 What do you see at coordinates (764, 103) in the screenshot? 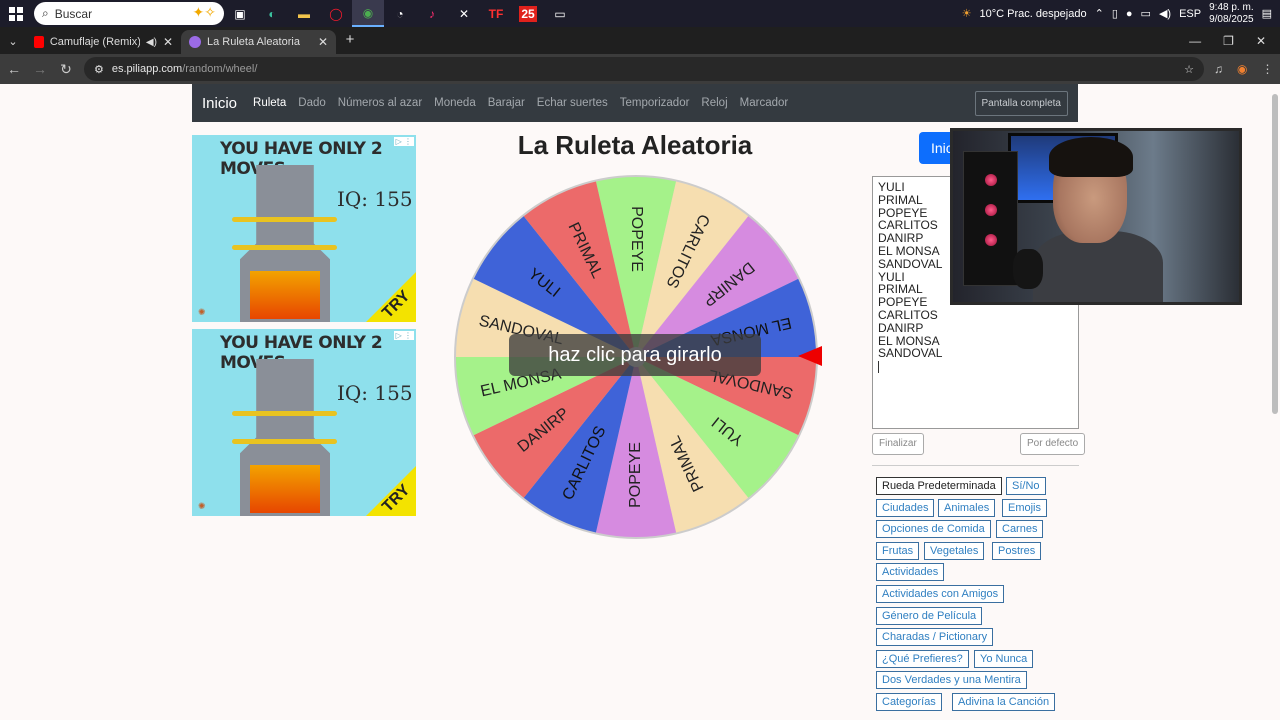
I see `nav-link-marcador: Marcador` at bounding box center [764, 103].